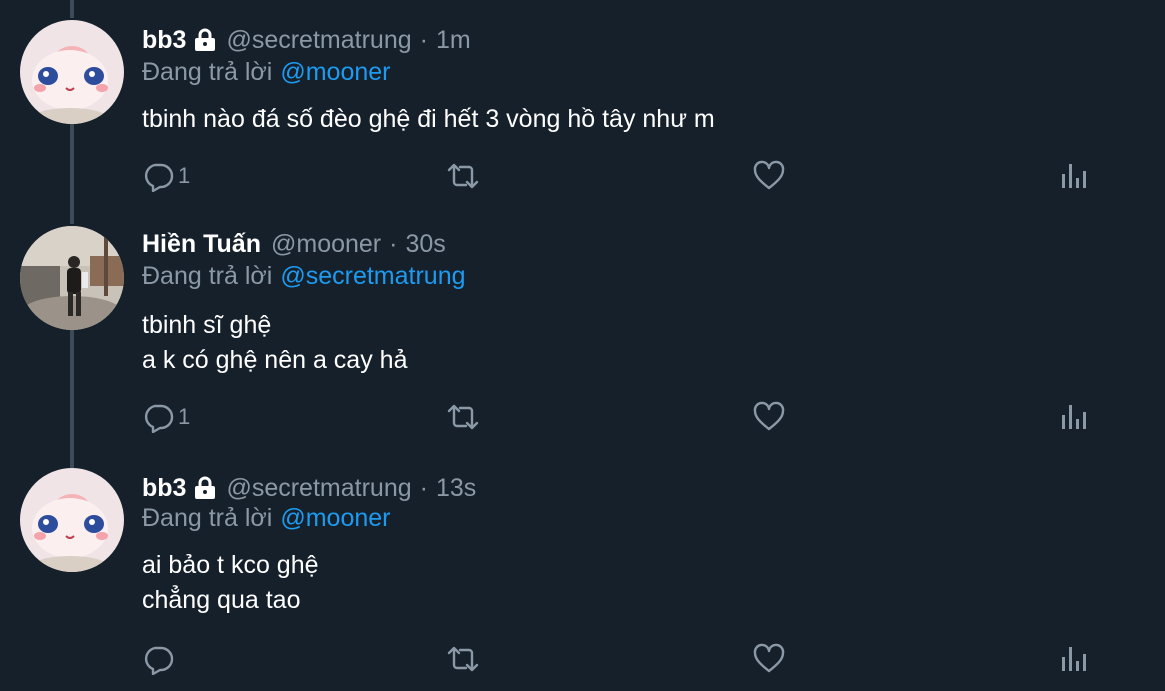  Describe the element at coordinates (221, 600) in the screenshot. I see `tweet-text-line: chẳng qua tao` at that location.